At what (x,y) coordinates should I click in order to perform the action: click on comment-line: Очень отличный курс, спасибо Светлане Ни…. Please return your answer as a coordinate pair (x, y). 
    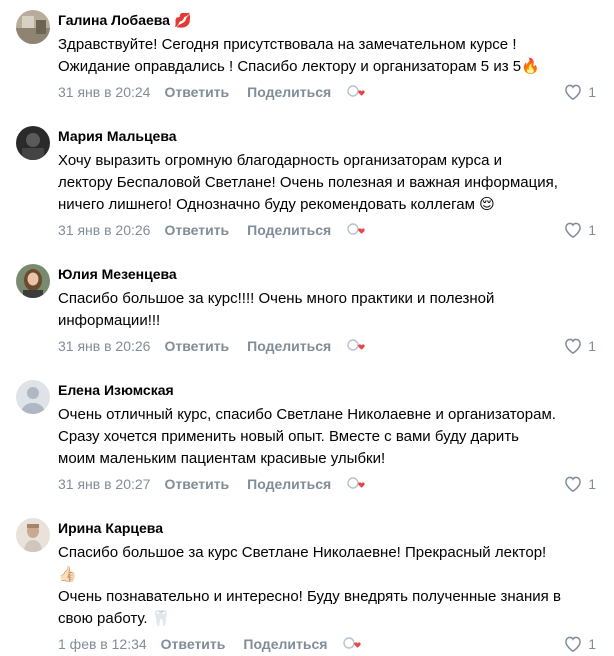
    Looking at the image, I should click on (307, 414).